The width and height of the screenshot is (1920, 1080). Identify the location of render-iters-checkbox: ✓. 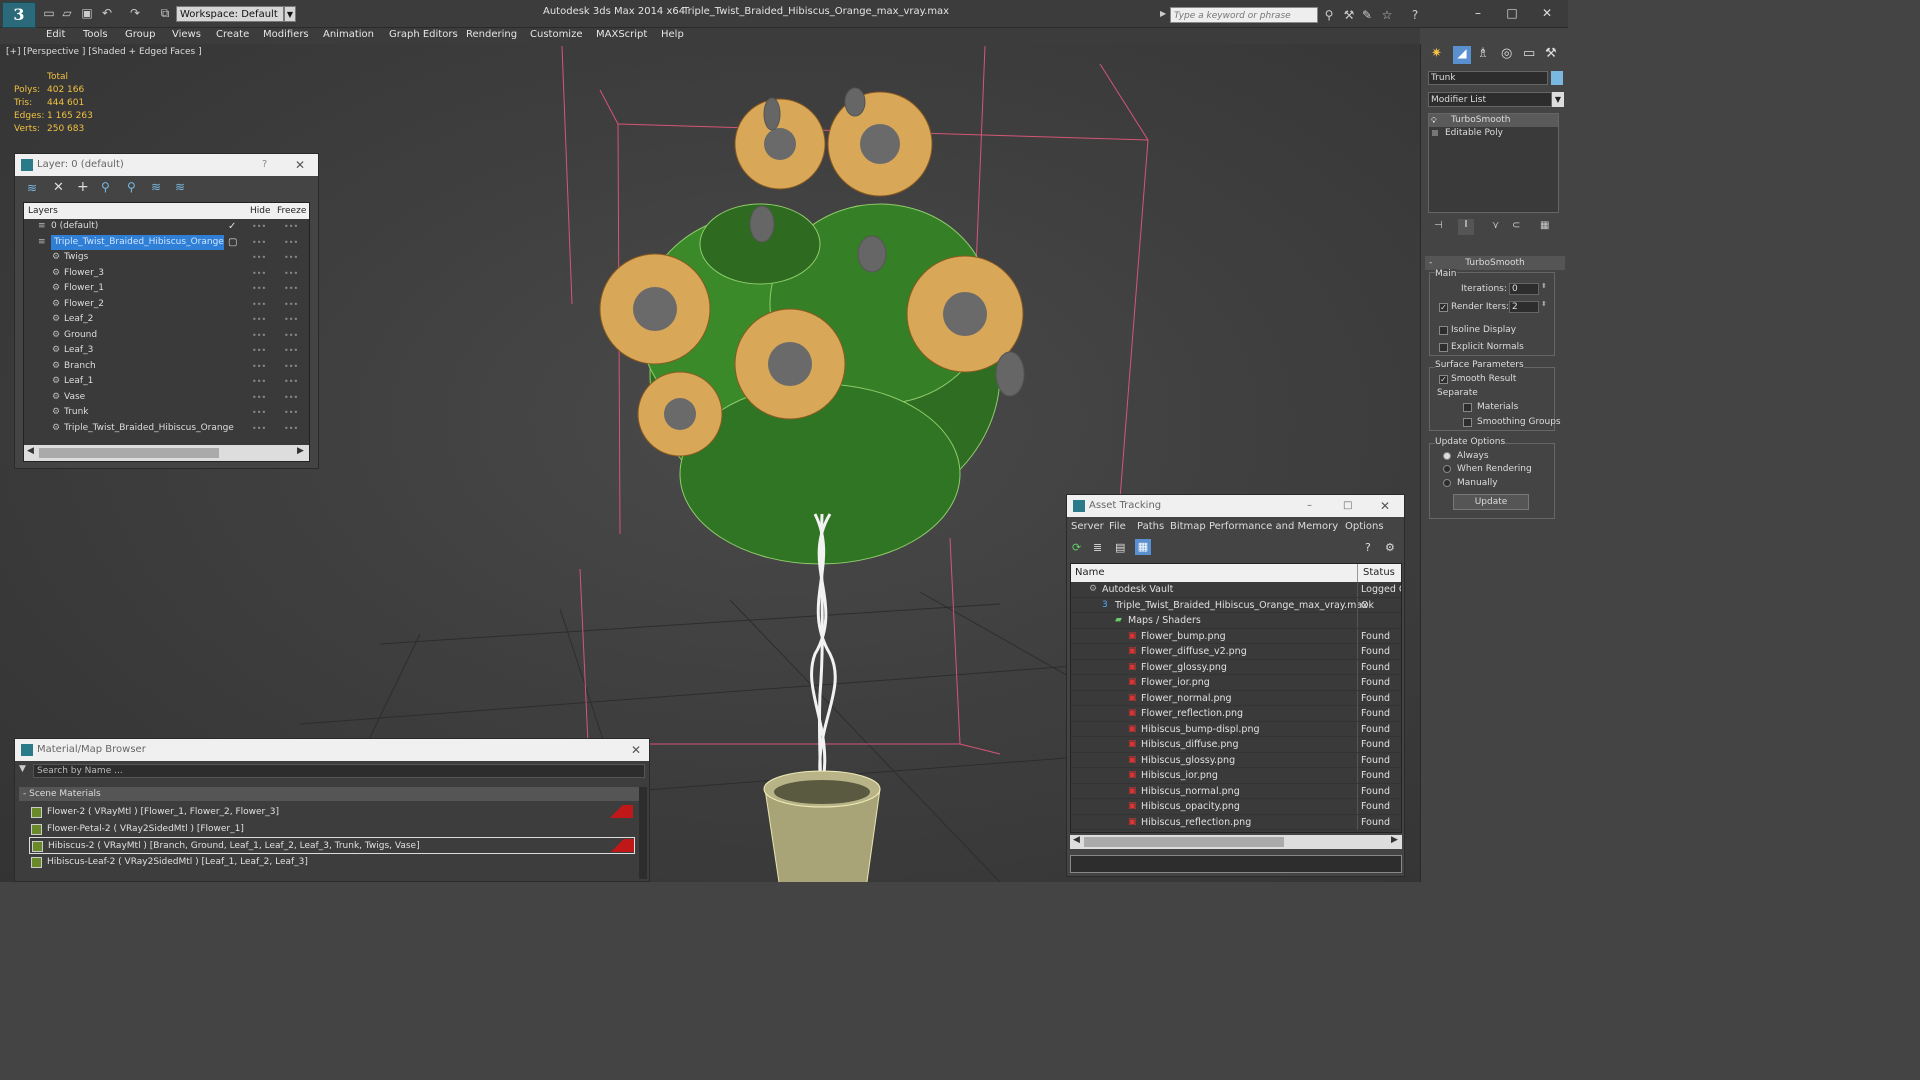
(1443, 307).